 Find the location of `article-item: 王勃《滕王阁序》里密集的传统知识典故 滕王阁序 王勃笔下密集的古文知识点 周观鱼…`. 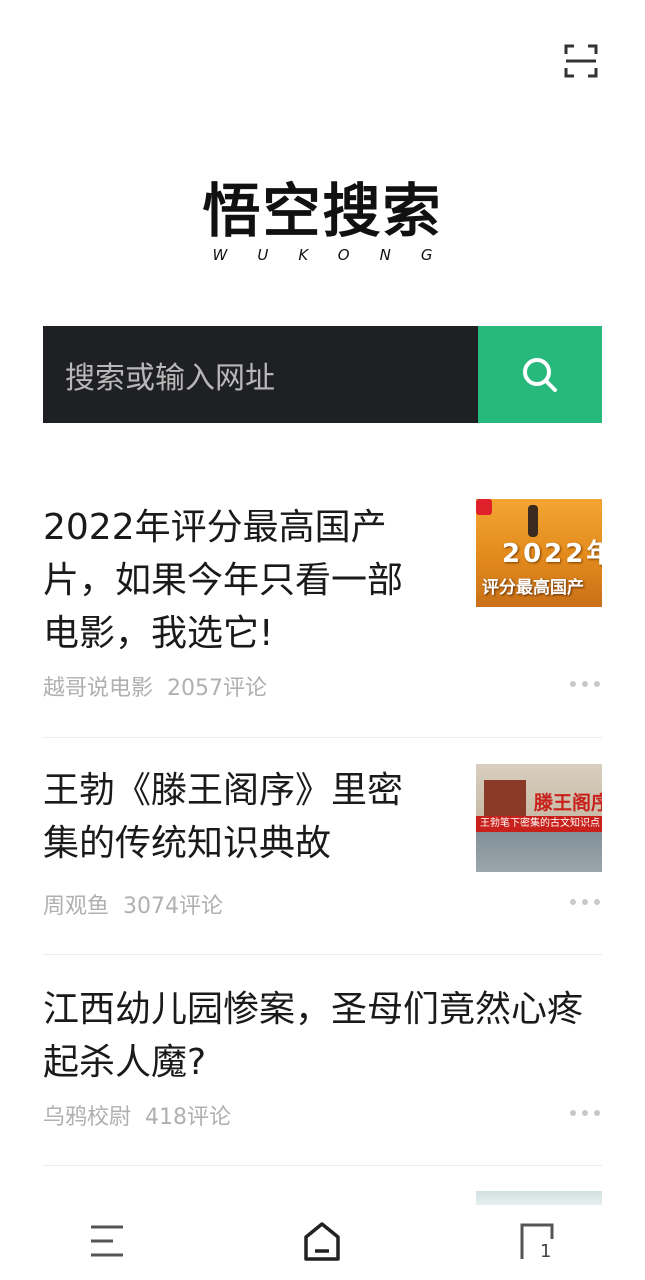

article-item: 王勃《滕王阁序》里密集的传统知识典故 滕王阁序 王勃笔下密集的古文知识点 周观鱼… is located at coordinates (322, 846).